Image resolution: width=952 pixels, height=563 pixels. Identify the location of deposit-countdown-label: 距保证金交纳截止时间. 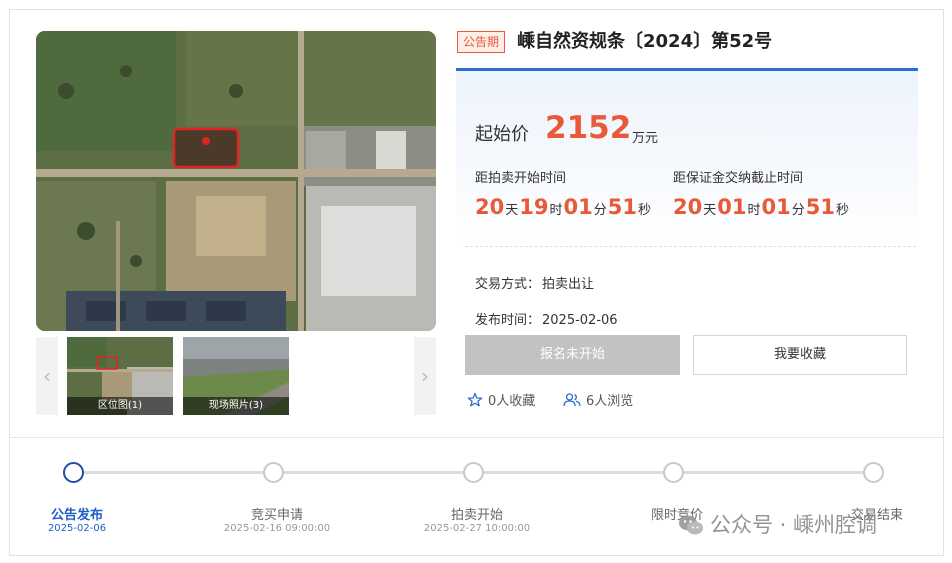
(738, 178).